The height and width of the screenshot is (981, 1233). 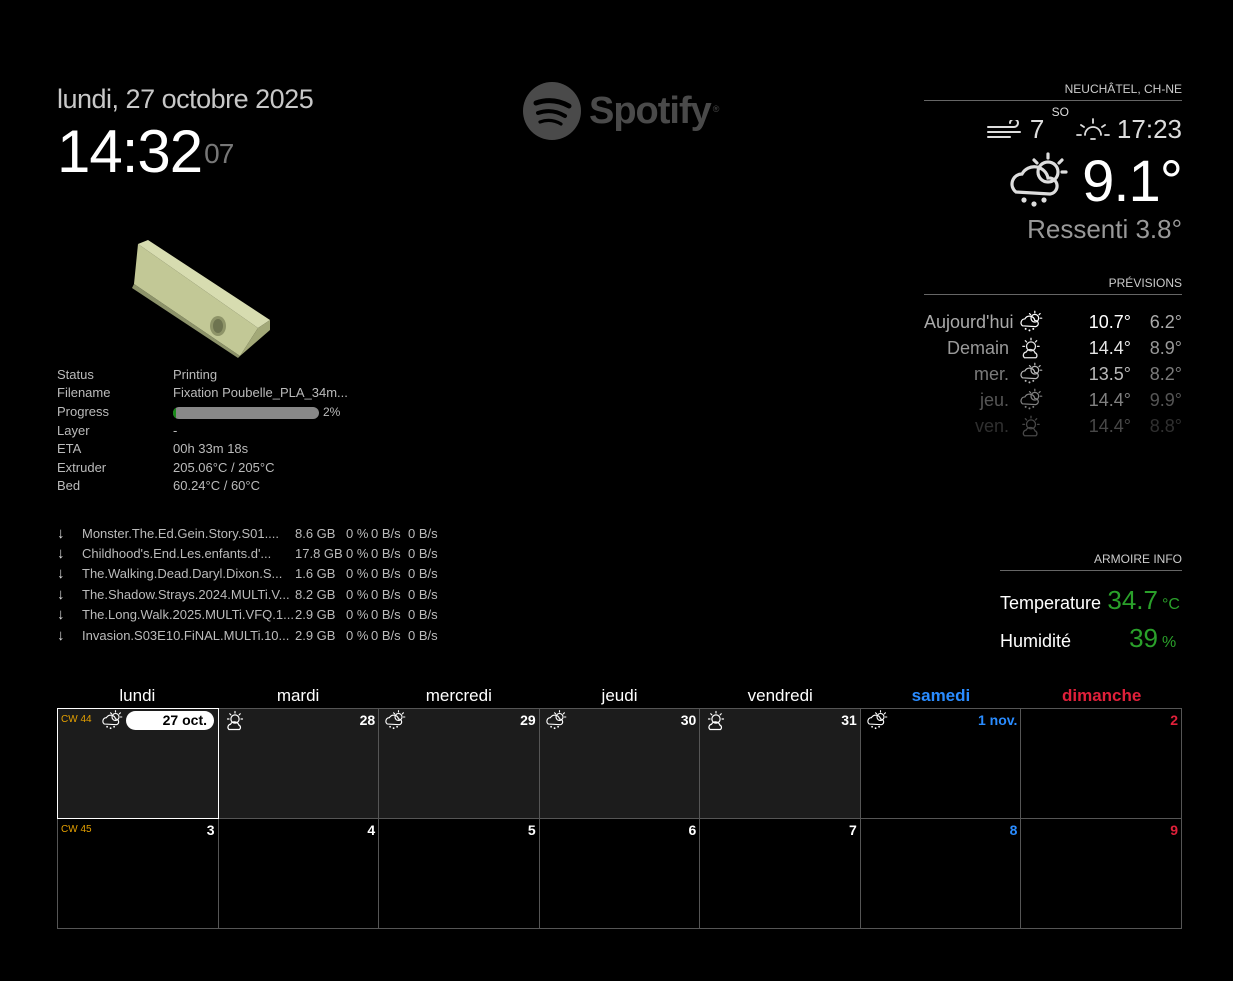 What do you see at coordinates (357, 574) in the screenshot?
I see `torrent-percent: 0 %` at bounding box center [357, 574].